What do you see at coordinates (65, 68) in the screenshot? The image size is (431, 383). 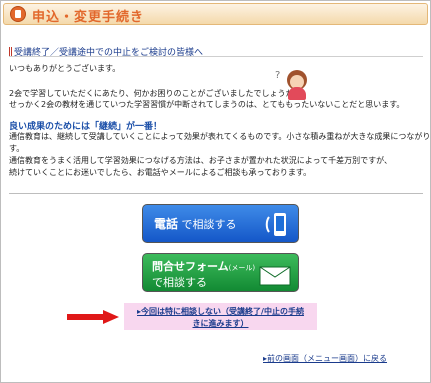 I see `greeting-text: いつもありがとうございます。` at bounding box center [65, 68].